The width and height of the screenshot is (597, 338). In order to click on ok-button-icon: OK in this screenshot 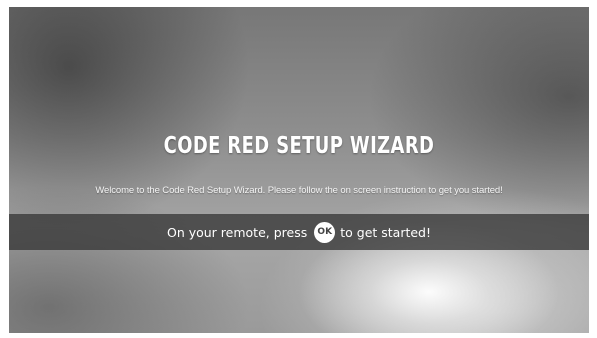, I will do `click(325, 232)`.